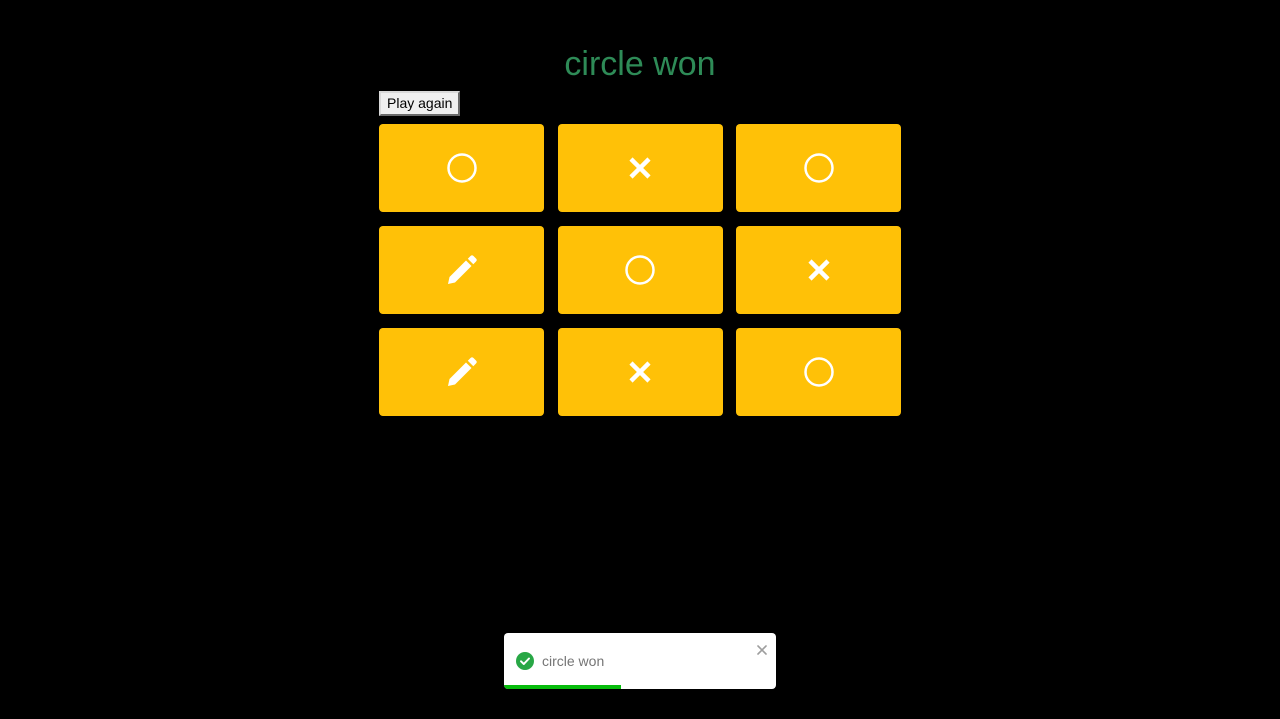 This screenshot has height=719, width=1280. I want to click on close-icon, so click(762, 649).